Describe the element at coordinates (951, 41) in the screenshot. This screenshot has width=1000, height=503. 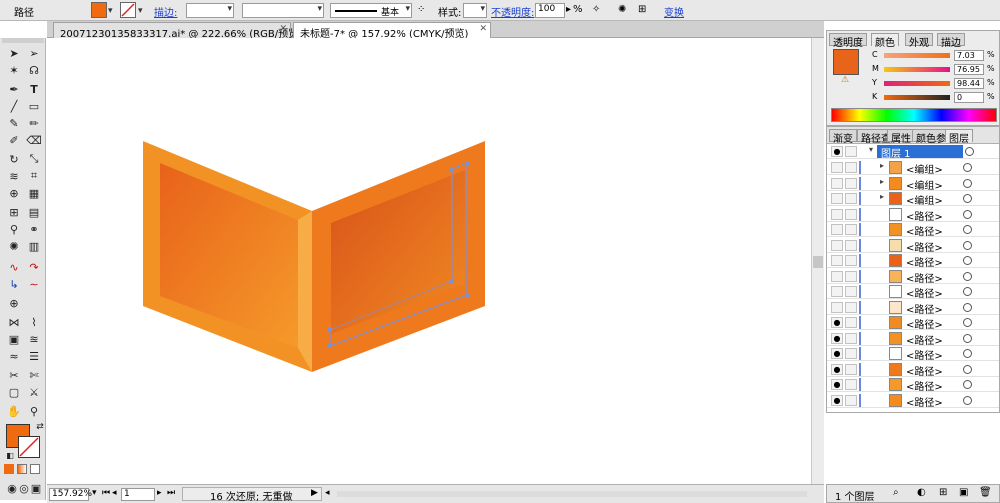
I see `tab-stroke: 描边` at that location.